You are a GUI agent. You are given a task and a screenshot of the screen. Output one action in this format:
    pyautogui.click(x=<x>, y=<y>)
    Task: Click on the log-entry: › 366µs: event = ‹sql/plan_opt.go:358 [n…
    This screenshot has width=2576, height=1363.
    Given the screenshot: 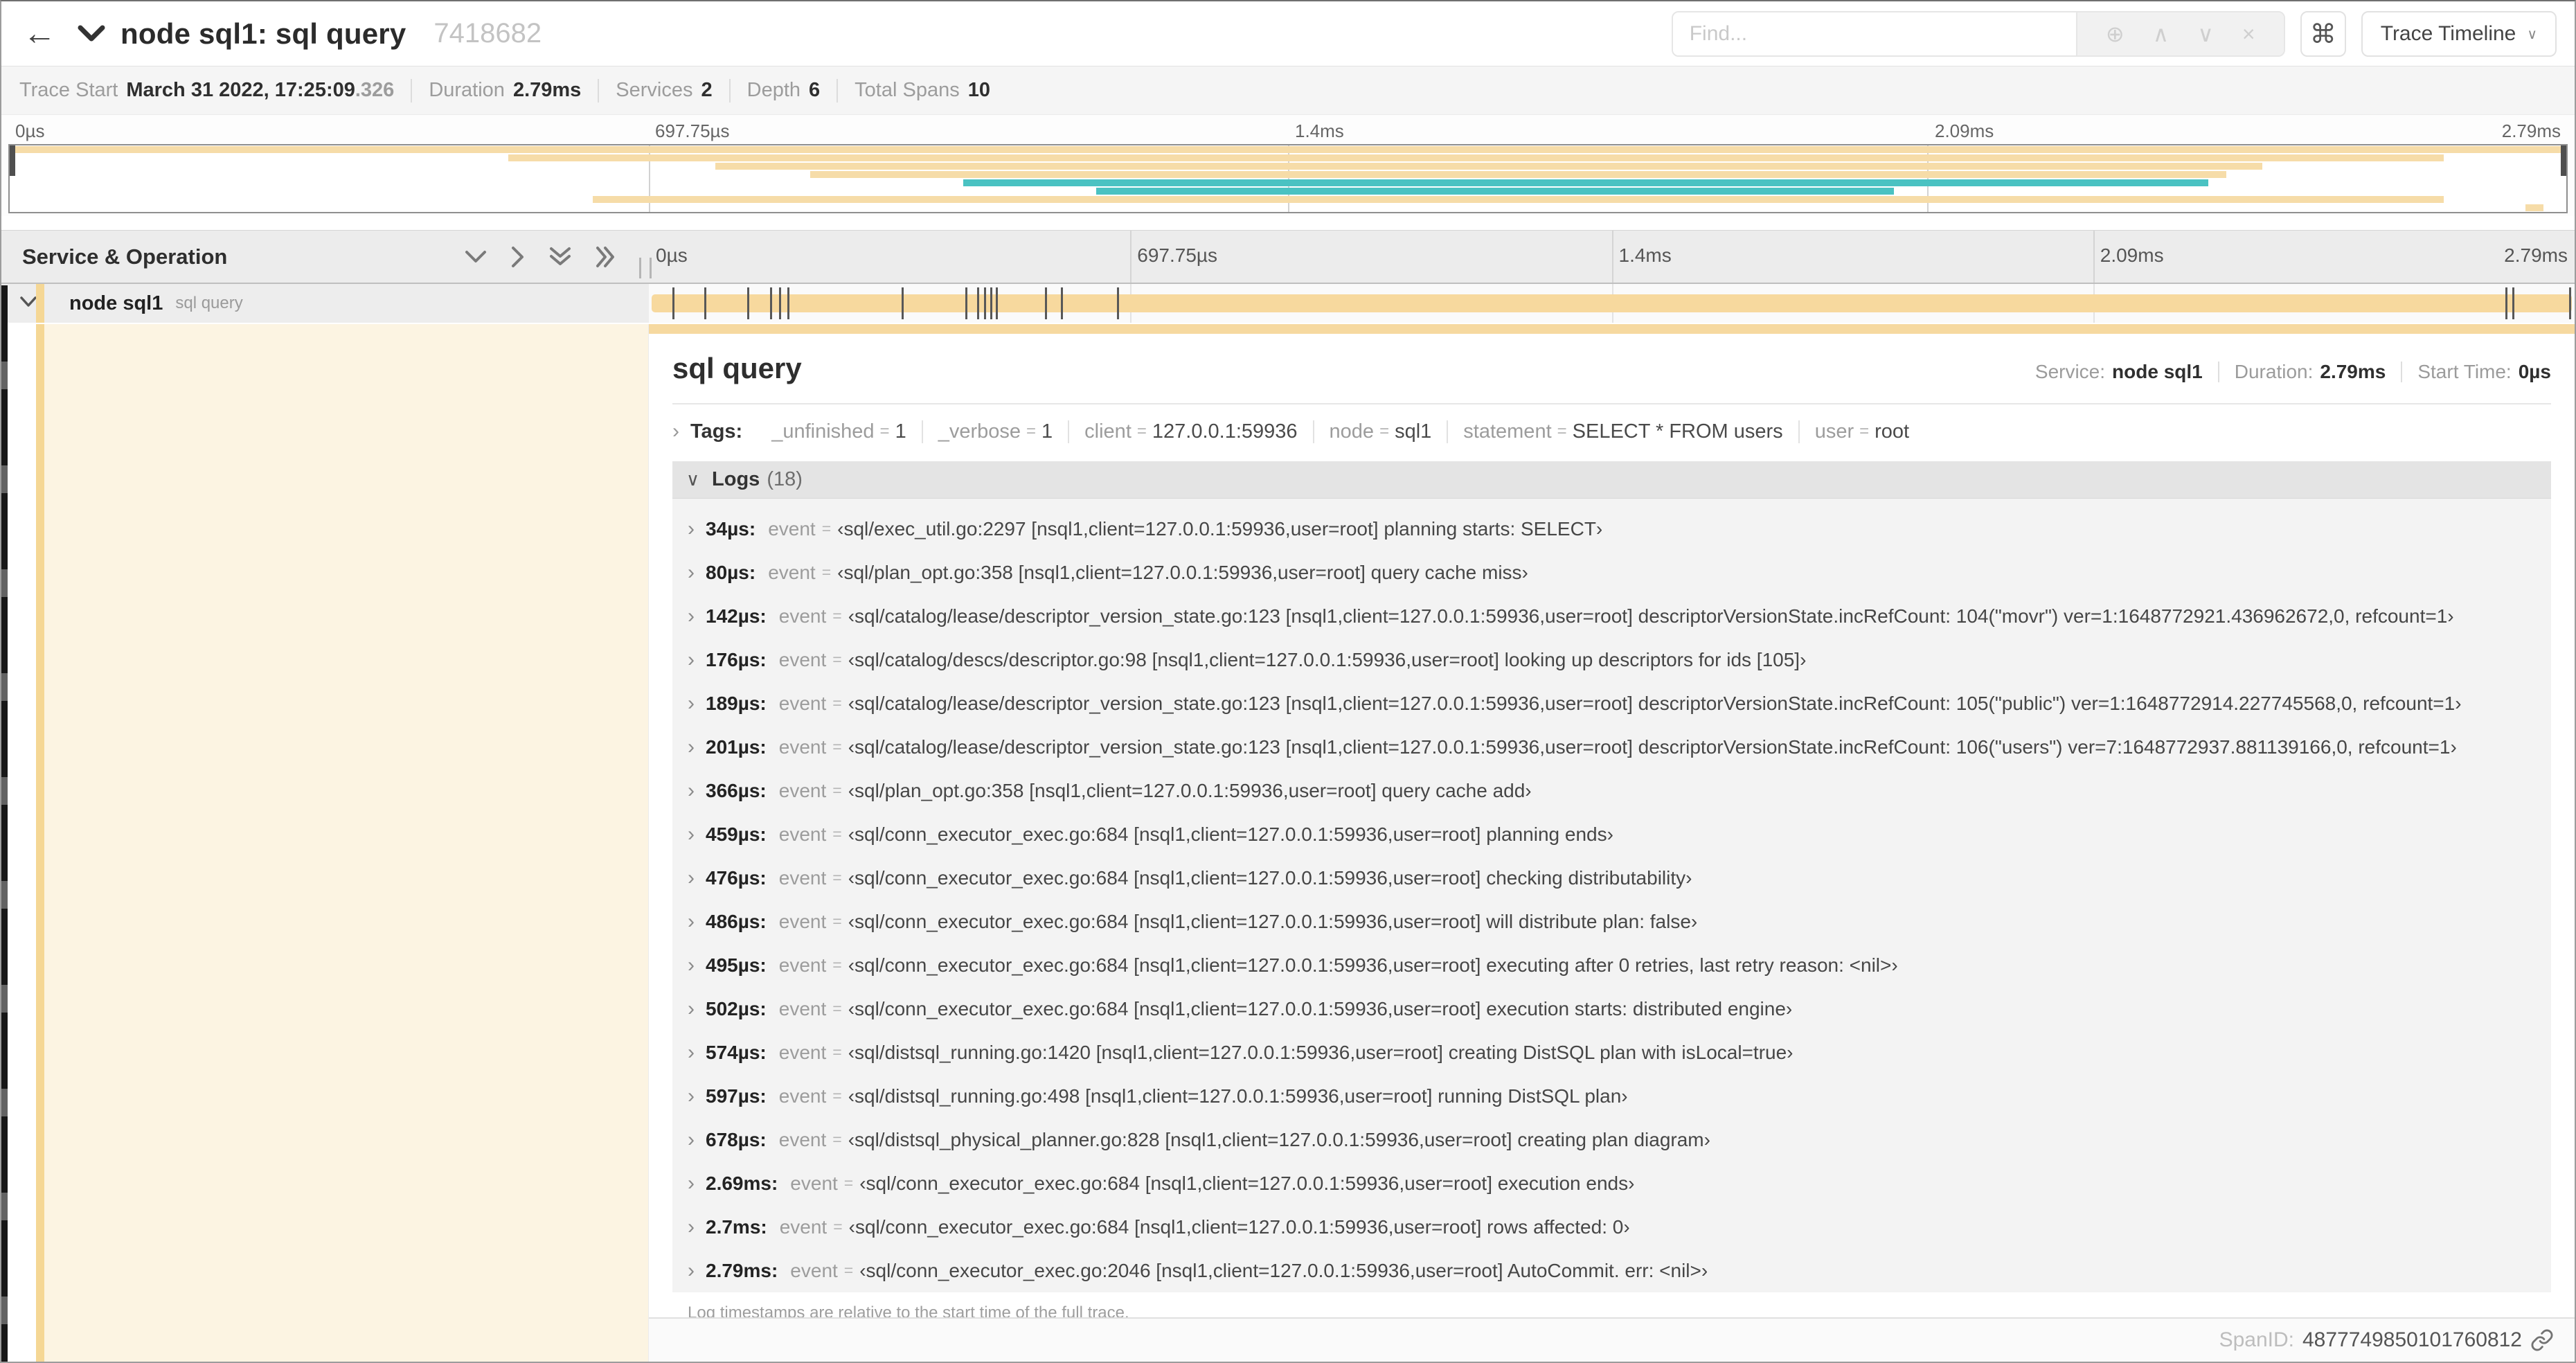 What is the action you would take?
    pyautogui.click(x=1612, y=790)
    